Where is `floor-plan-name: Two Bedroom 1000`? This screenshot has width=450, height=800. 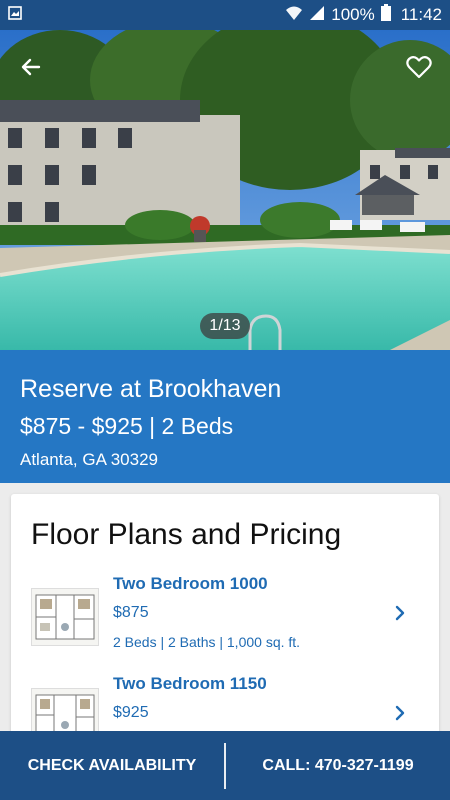 floor-plan-name: Two Bedroom 1000 is located at coordinates (190, 583).